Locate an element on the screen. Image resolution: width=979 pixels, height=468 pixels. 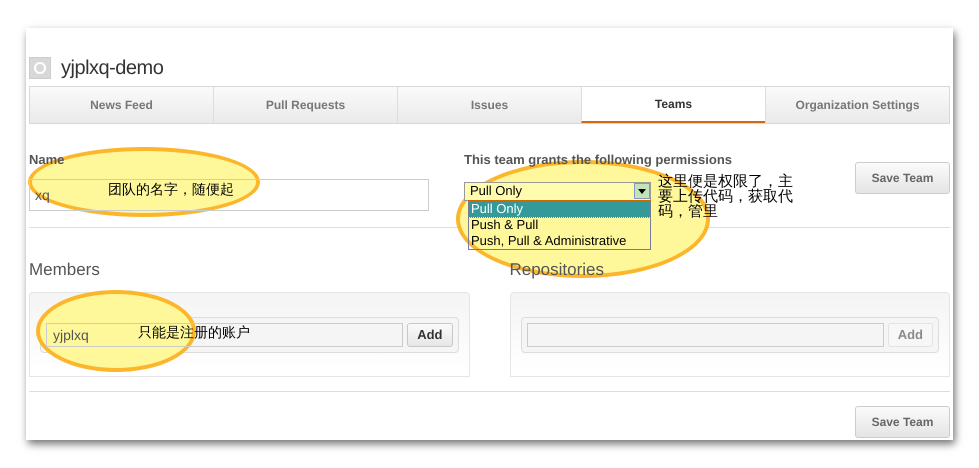
add-field is located at coordinates (705, 335).